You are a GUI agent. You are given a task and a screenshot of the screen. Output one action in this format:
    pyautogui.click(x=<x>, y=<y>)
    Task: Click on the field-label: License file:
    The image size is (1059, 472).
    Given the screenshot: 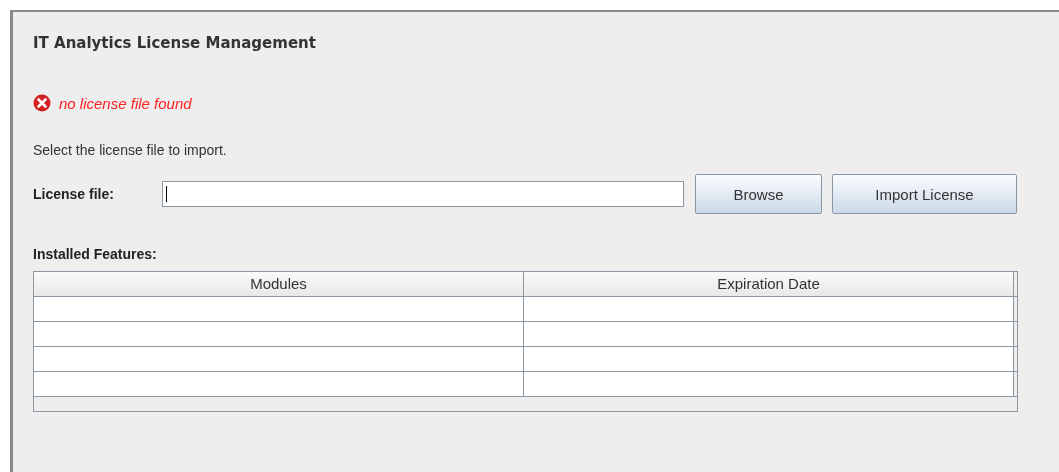 What is the action you would take?
    pyautogui.click(x=74, y=194)
    